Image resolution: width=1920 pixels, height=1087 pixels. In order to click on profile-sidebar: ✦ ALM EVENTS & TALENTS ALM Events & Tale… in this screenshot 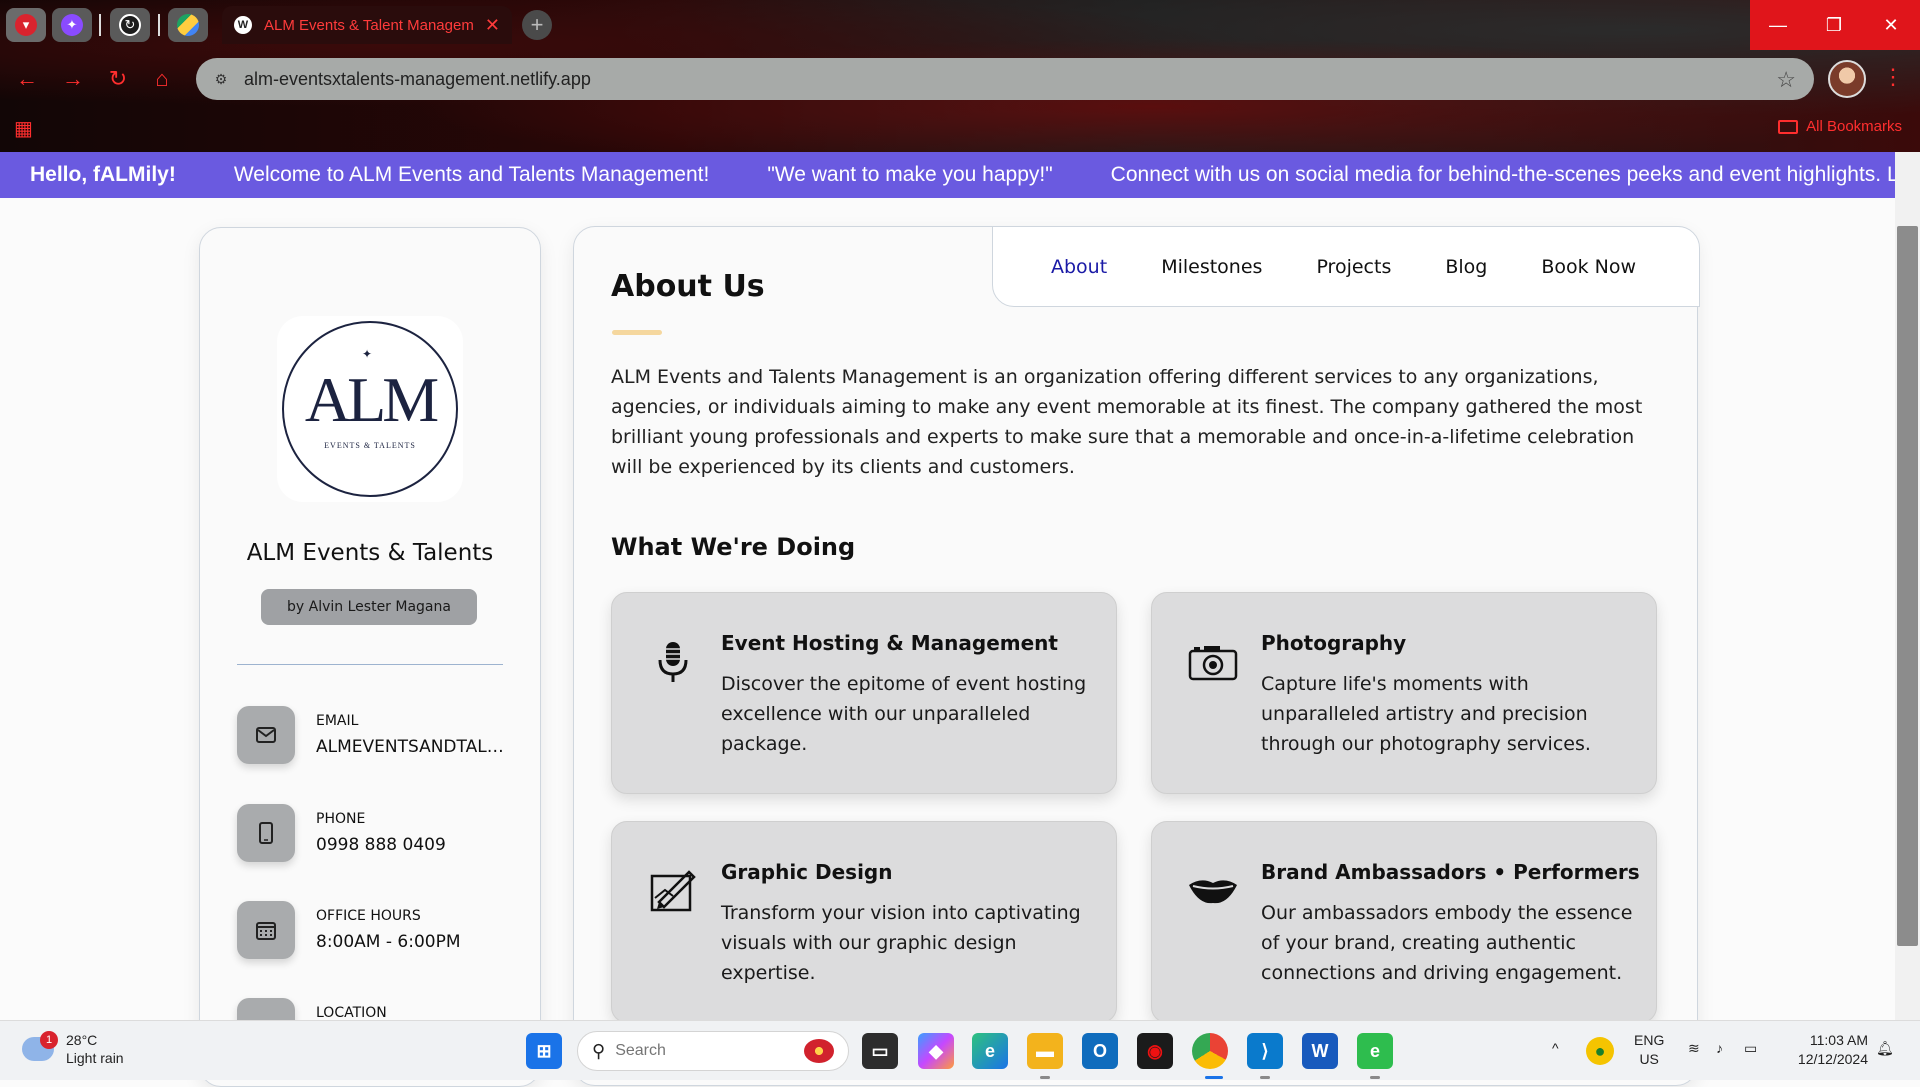, I will do `click(370, 657)`.